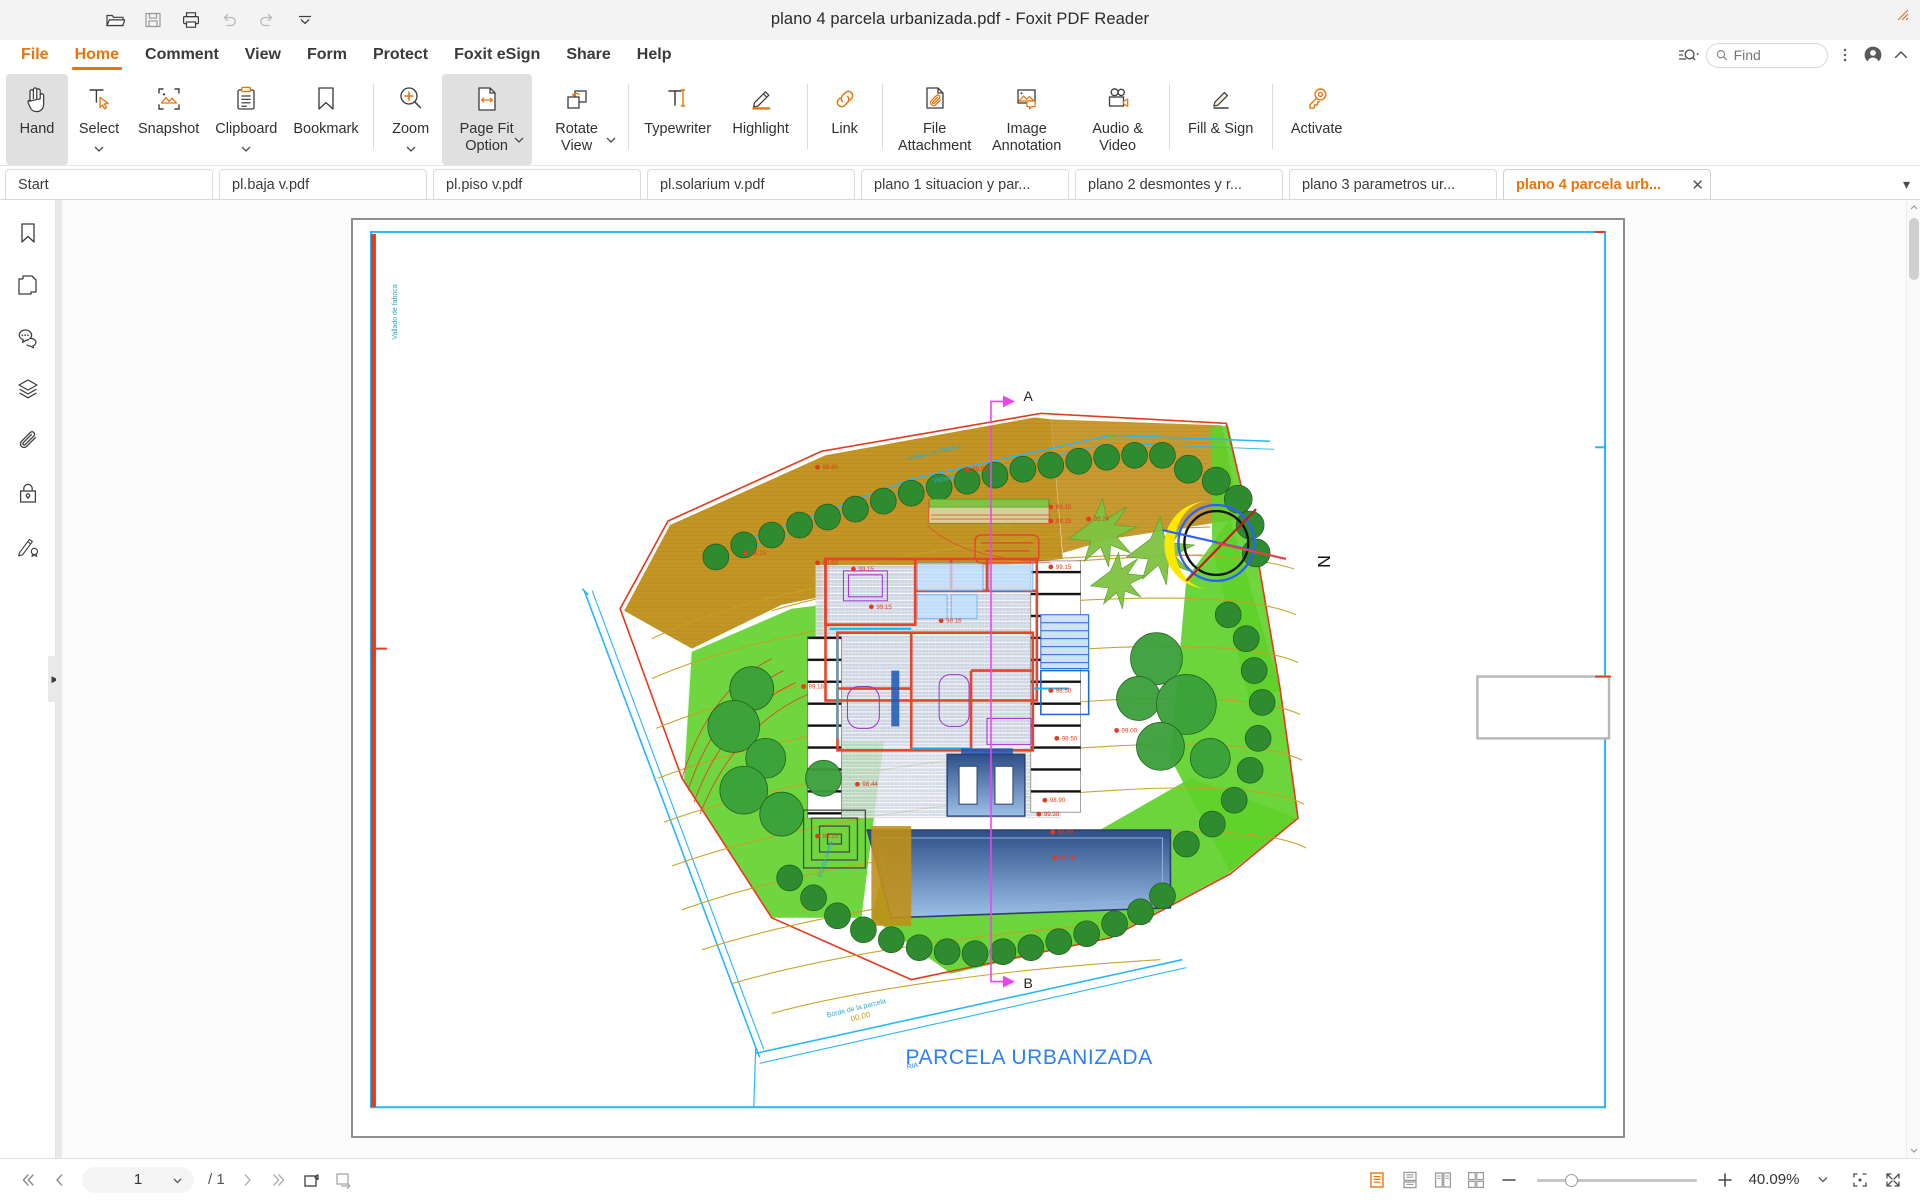 The width and height of the screenshot is (1920, 1200). I want to click on zoom-out-button, so click(1509, 1180).